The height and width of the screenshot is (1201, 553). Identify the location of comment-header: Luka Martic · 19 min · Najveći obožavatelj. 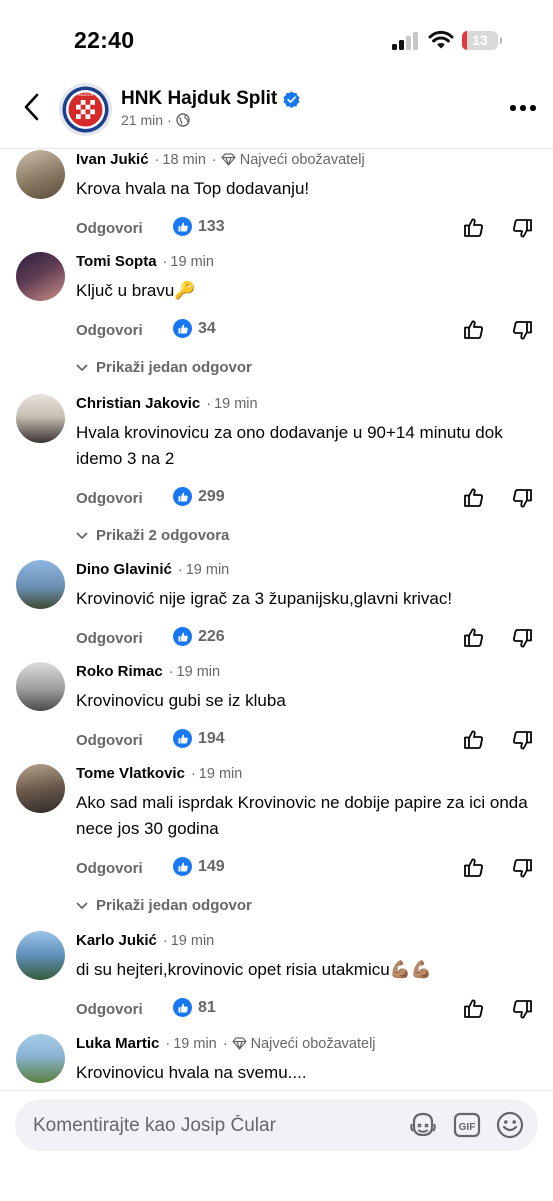
(226, 1043).